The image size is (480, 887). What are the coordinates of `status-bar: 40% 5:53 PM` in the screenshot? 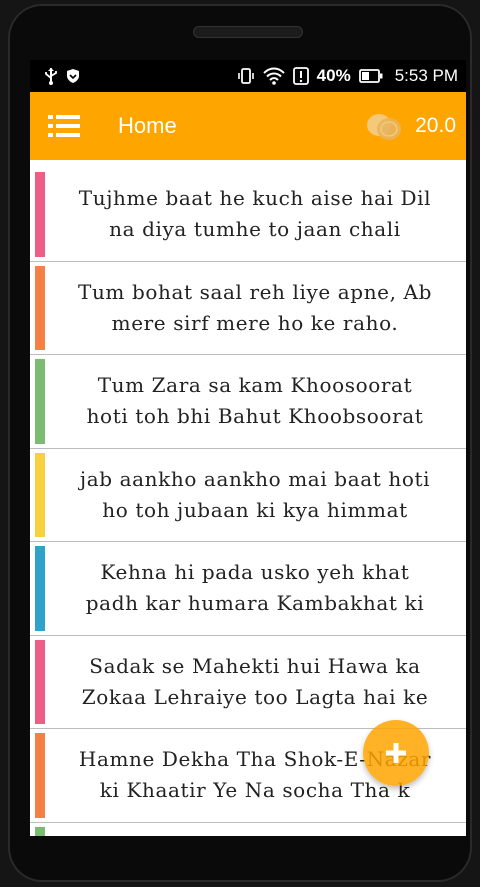 It's located at (248, 76).